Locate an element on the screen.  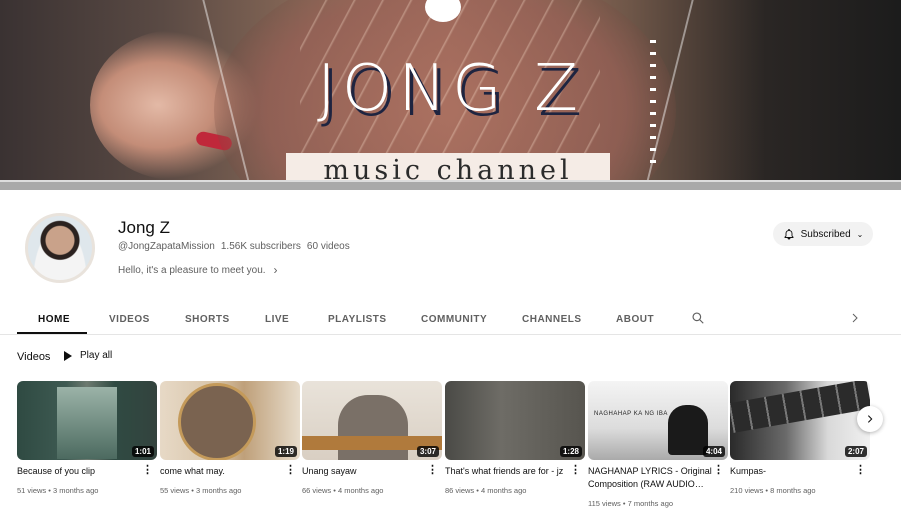
video-duration: 1:01 is located at coordinates (142, 451).